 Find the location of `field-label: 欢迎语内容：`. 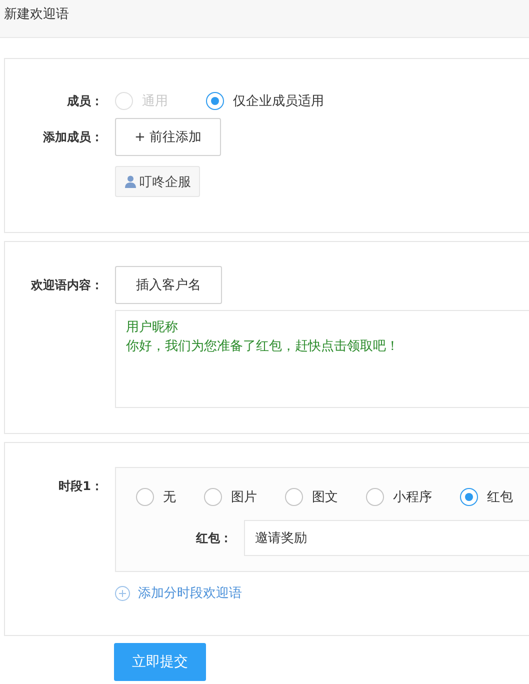

field-label: 欢迎语内容： is located at coordinates (67, 285).